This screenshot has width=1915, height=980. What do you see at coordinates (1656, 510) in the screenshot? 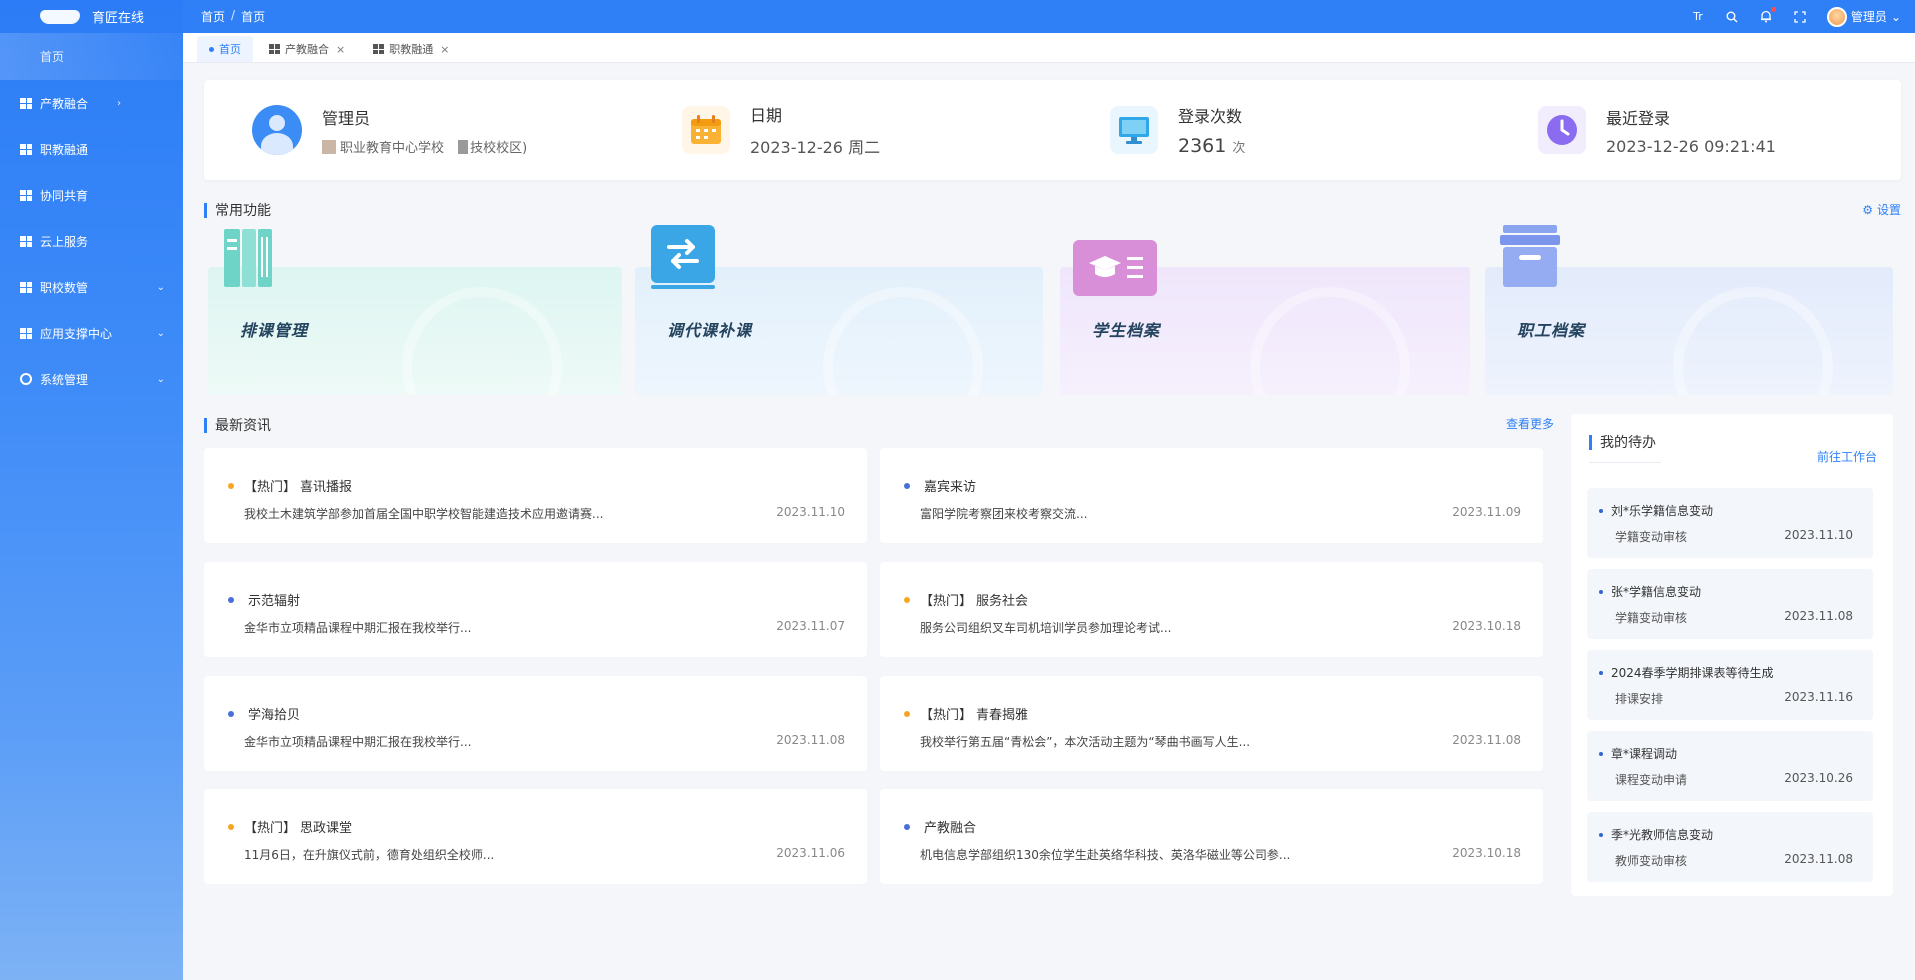
I see `todo-item-title: 刘*乐学籍信息变动` at bounding box center [1656, 510].